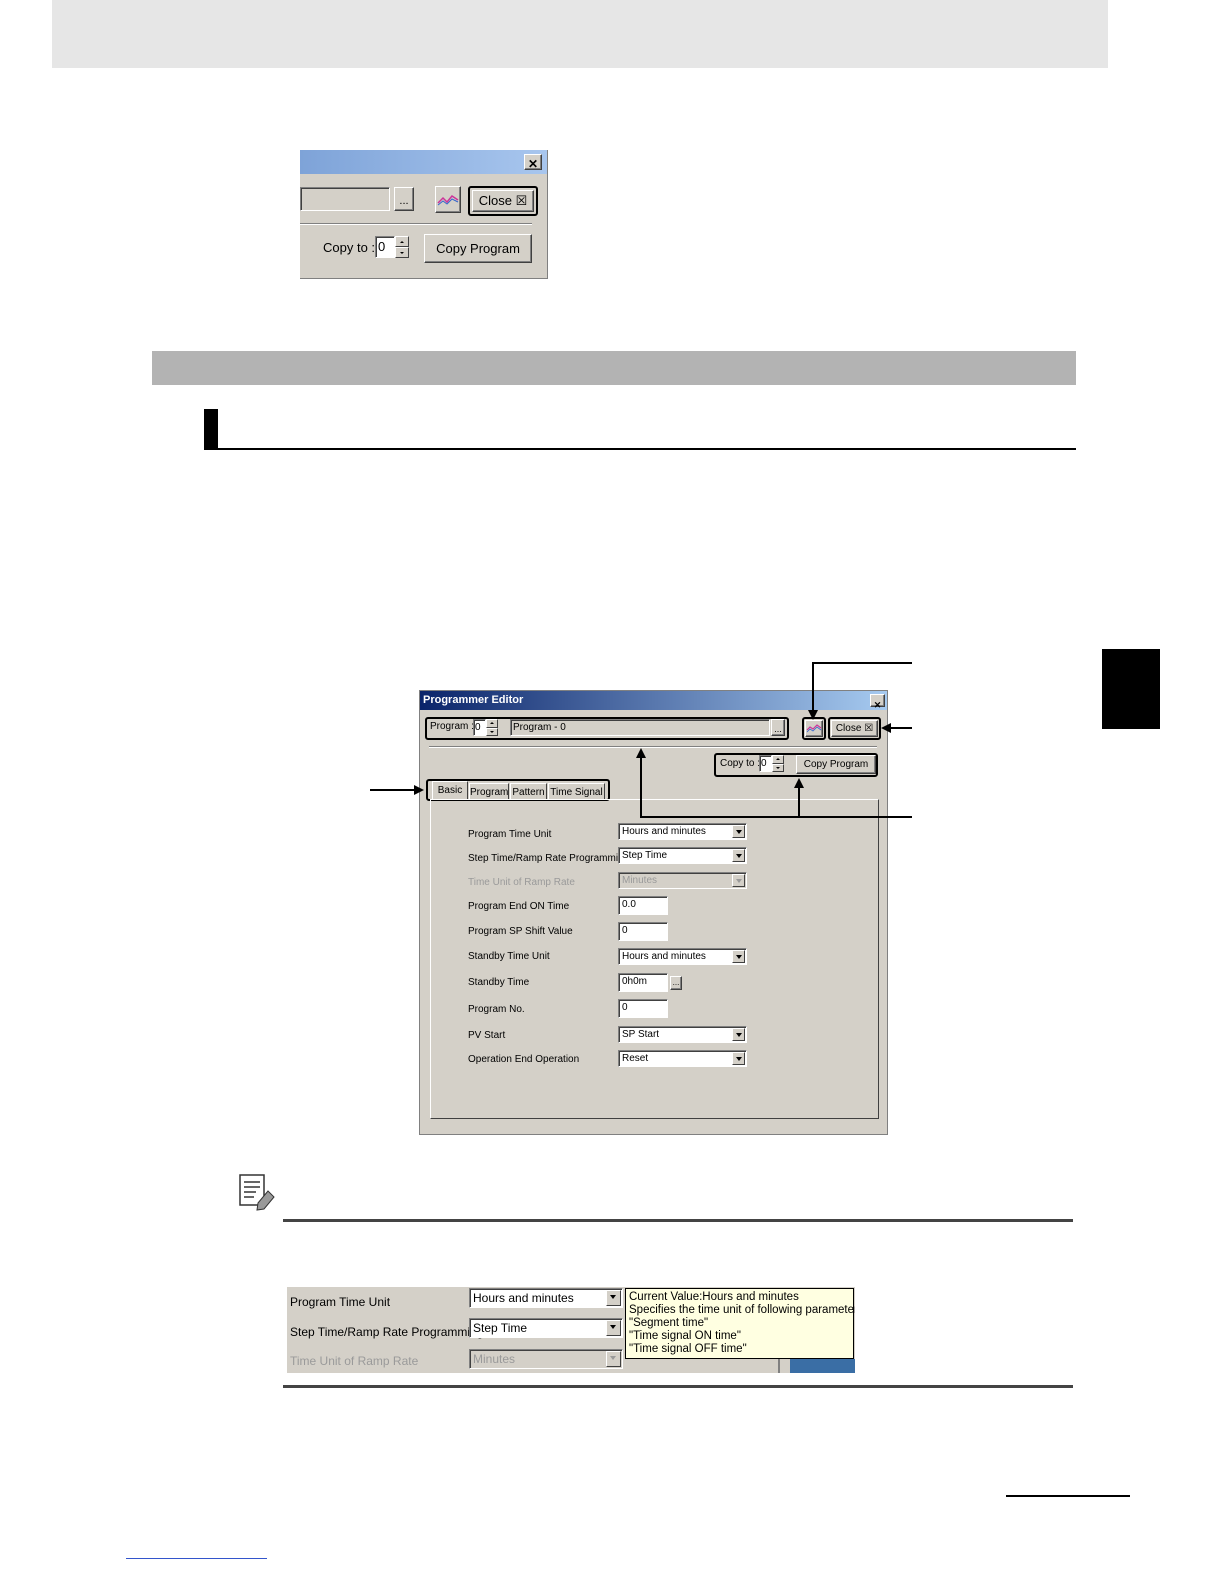  I want to click on param-label-standby-time: Standby Time, so click(499, 982).